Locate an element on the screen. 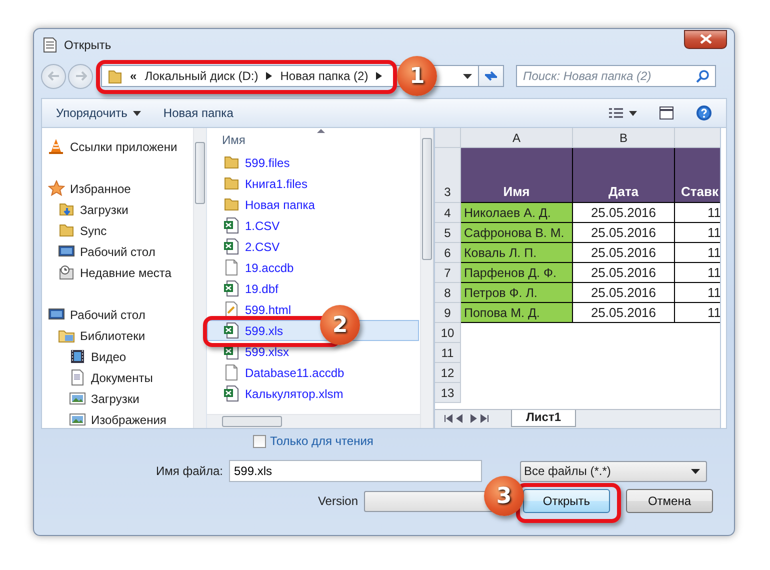 Image resolution: width=770 pixels, height=570 pixels. file-name-field: 599.xls is located at coordinates (355, 471).